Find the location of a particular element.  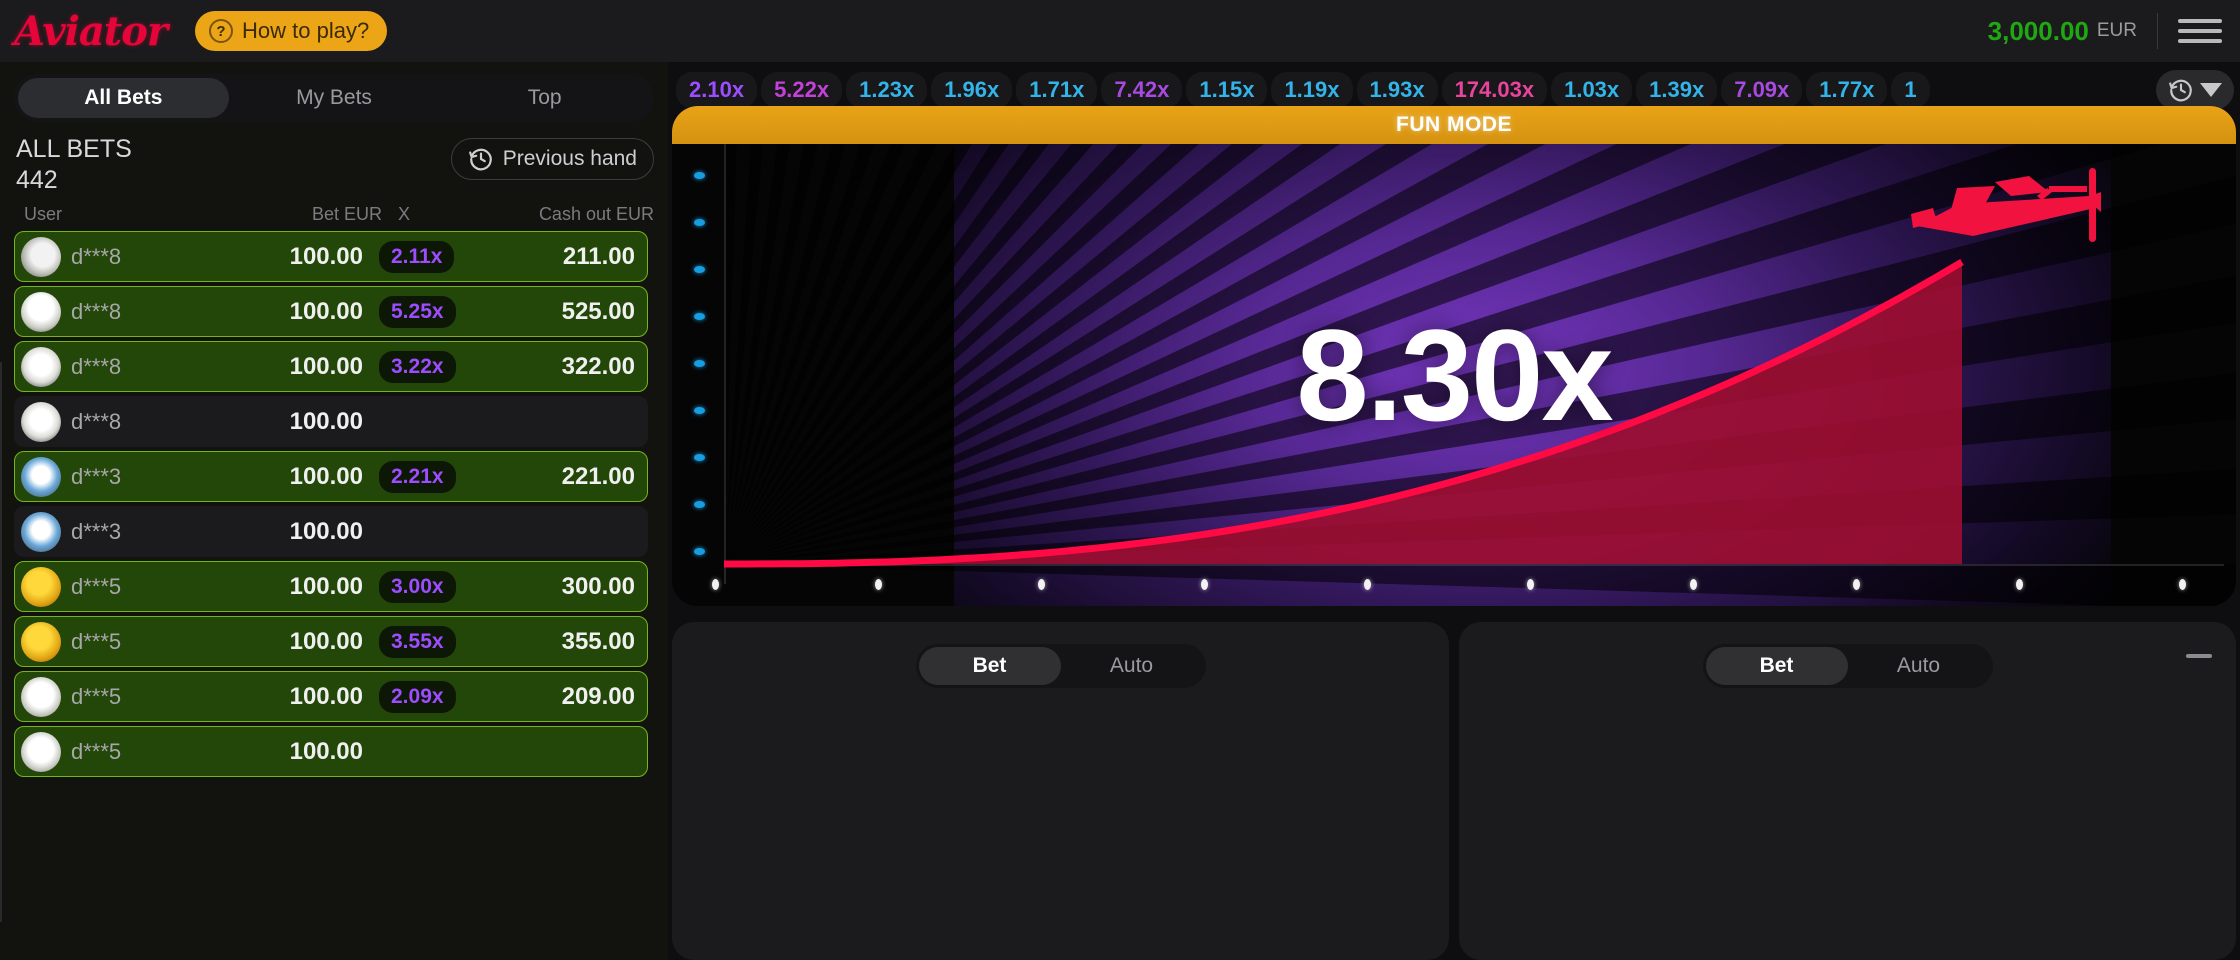

table-row: d***5 100.00 is located at coordinates (331, 751).